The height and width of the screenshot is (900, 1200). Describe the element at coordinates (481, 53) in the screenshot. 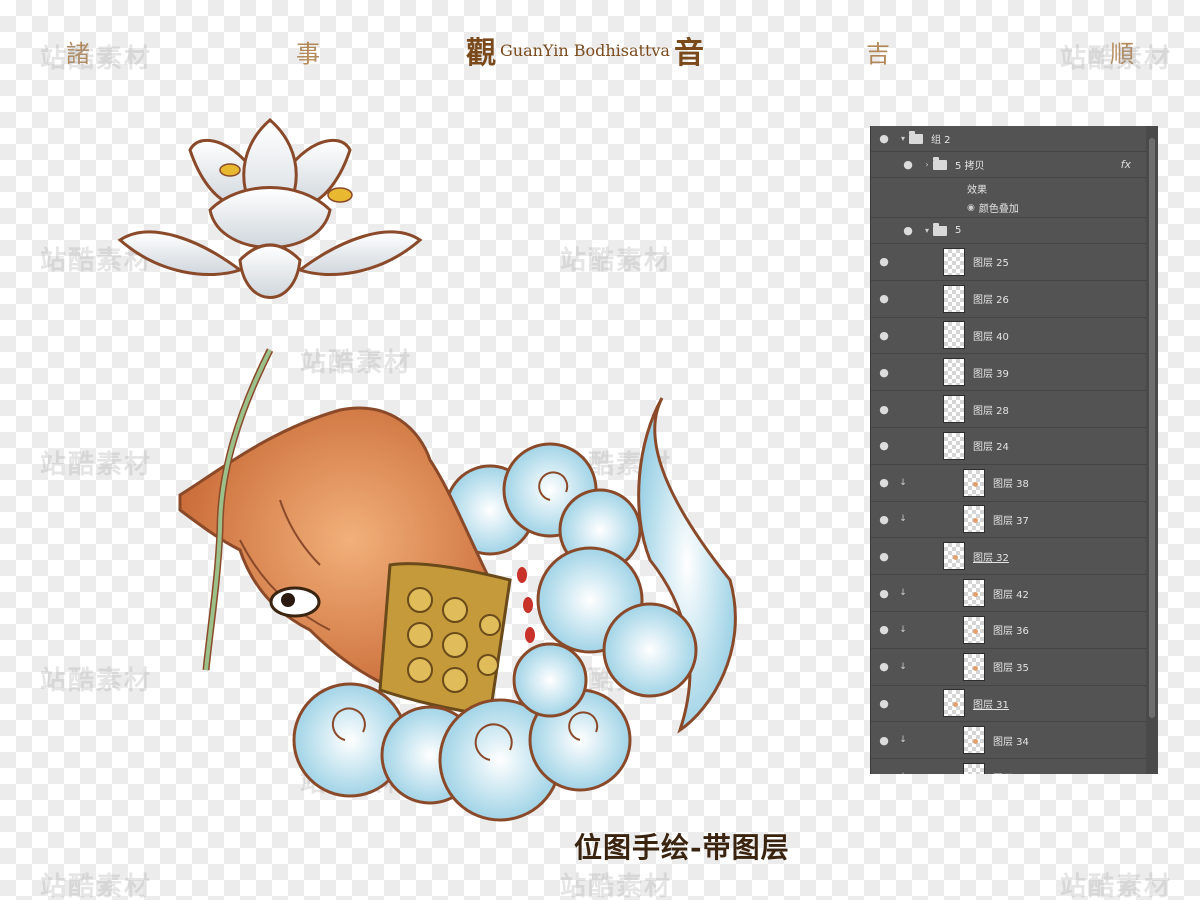

I see `brand-char-guan: 觀` at that location.